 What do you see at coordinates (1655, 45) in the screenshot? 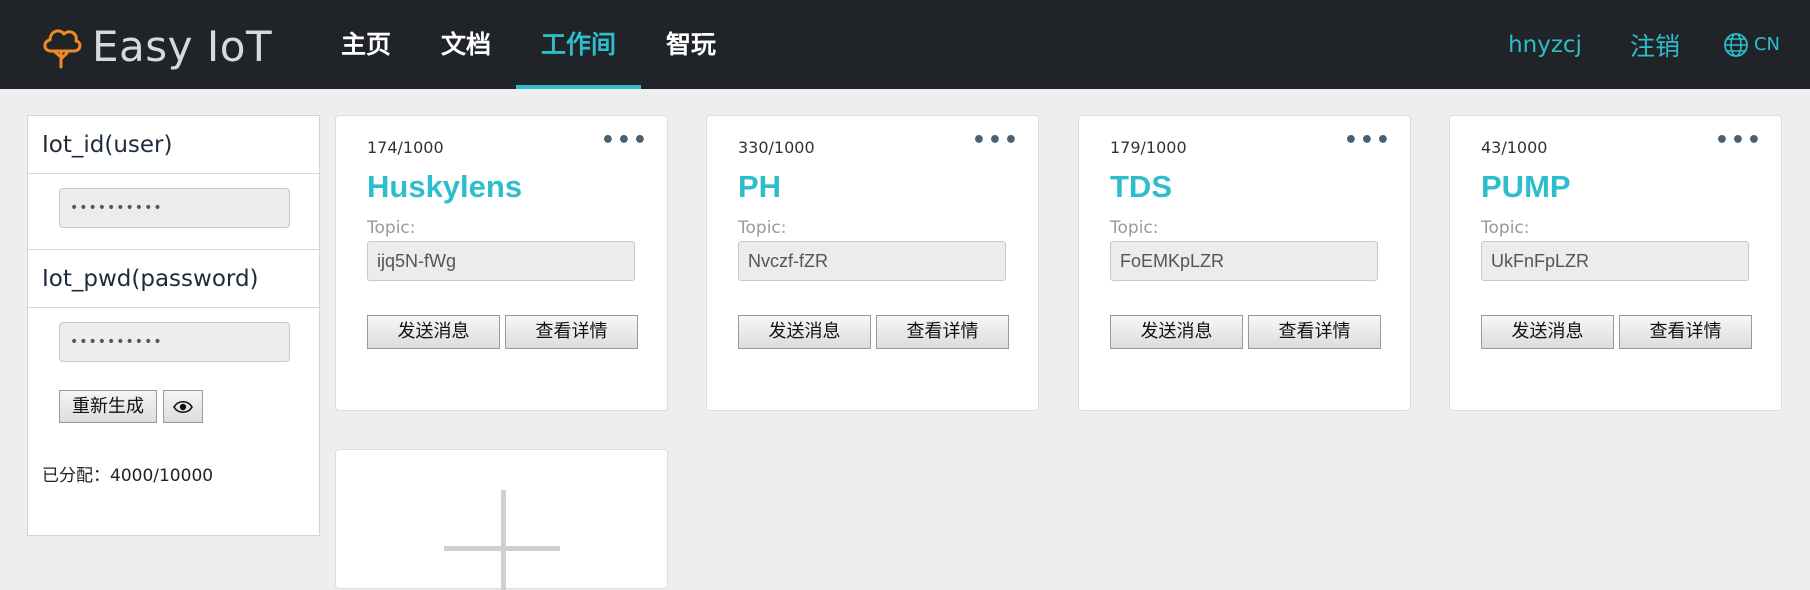
I see `logout-link: 注销` at bounding box center [1655, 45].